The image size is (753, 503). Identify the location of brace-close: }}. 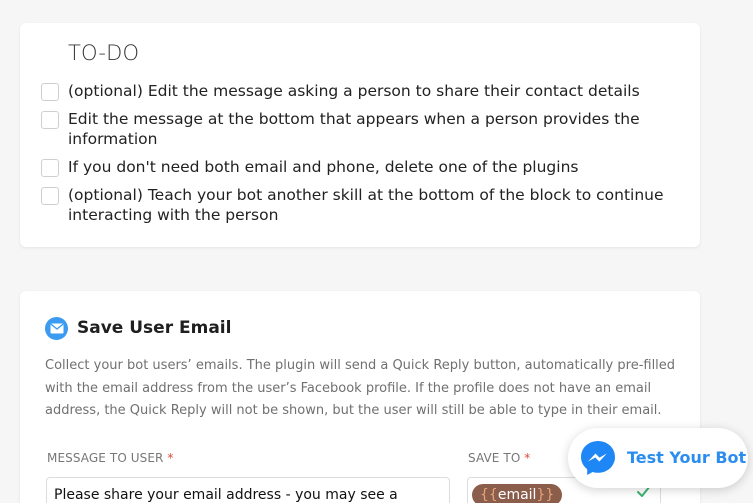
(545, 495).